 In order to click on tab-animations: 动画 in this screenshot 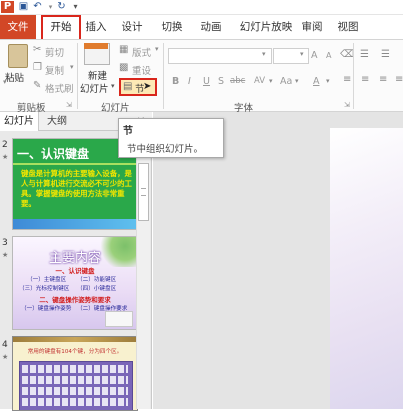, I will do `click(211, 27)`.